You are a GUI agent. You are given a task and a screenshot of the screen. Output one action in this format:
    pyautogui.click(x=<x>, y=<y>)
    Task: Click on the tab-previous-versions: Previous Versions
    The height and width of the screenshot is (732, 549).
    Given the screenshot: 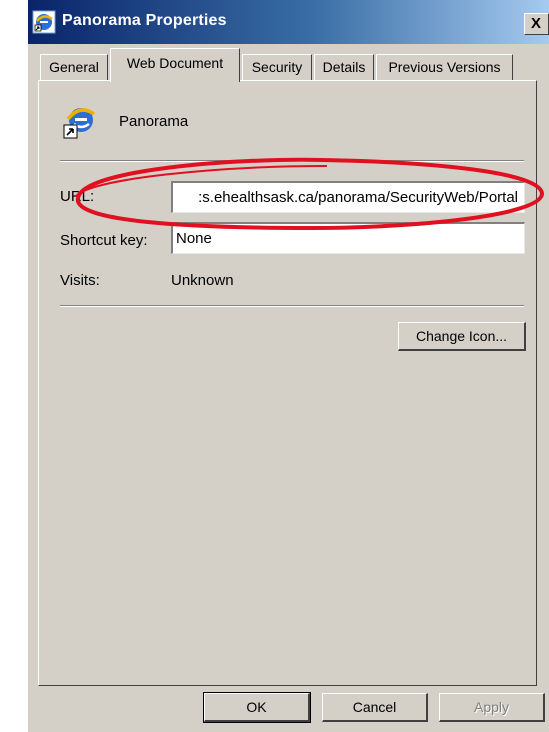 What is the action you would take?
    pyautogui.click(x=444, y=67)
    